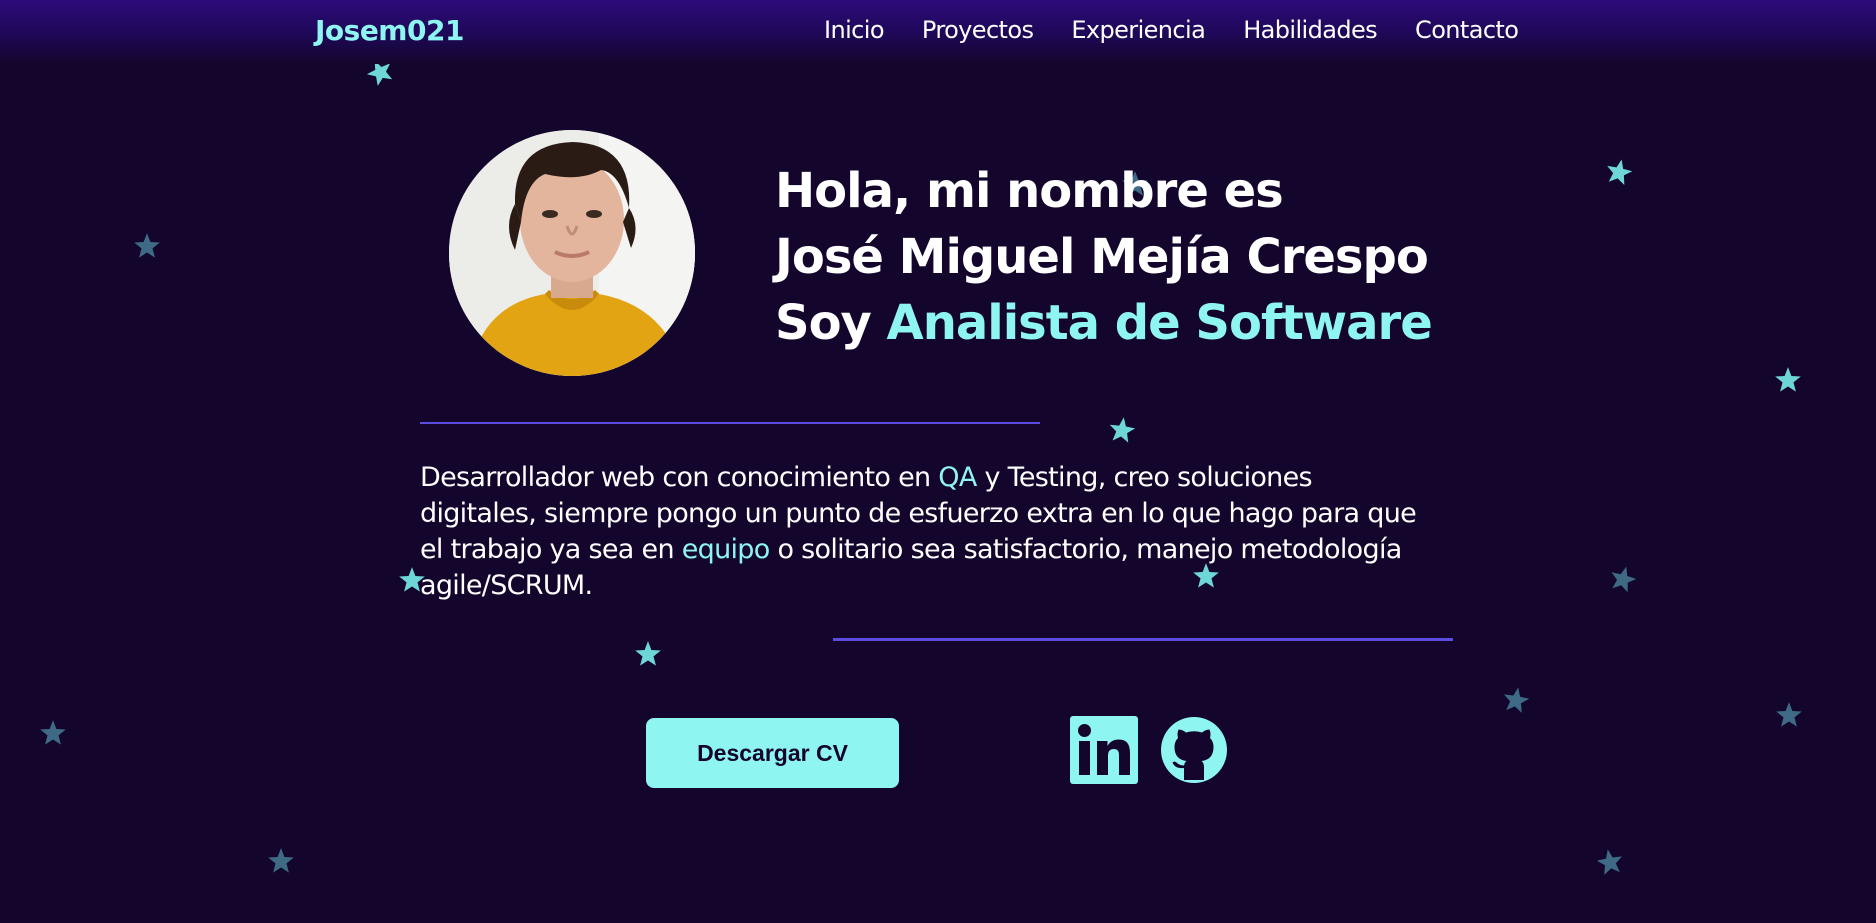 The height and width of the screenshot is (923, 1876). Describe the element at coordinates (389, 30) in the screenshot. I see `site-logo: Josem021` at that location.